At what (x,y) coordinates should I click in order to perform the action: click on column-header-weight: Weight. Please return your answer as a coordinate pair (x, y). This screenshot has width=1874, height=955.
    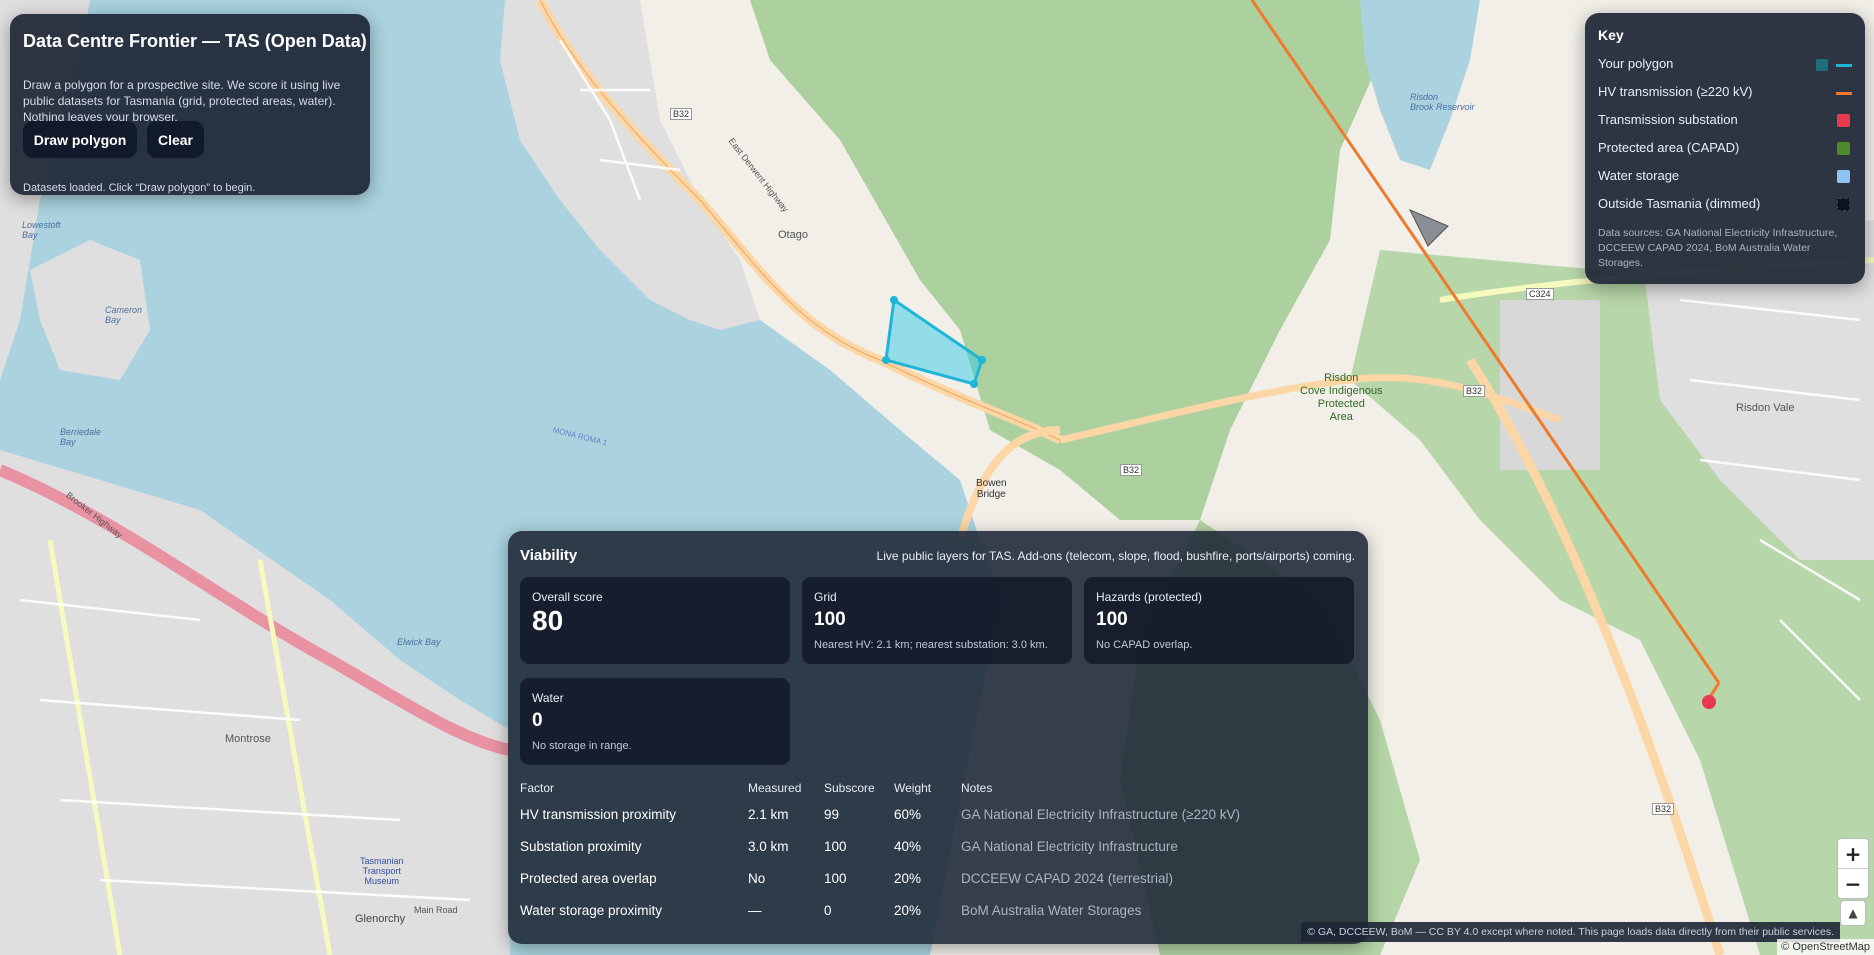
    Looking at the image, I should click on (913, 788).